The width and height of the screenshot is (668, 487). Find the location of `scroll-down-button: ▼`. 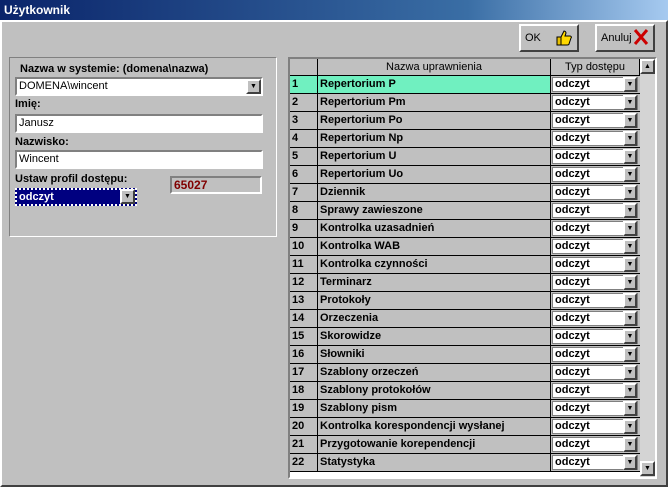

scroll-down-button: ▼ is located at coordinates (647, 468).